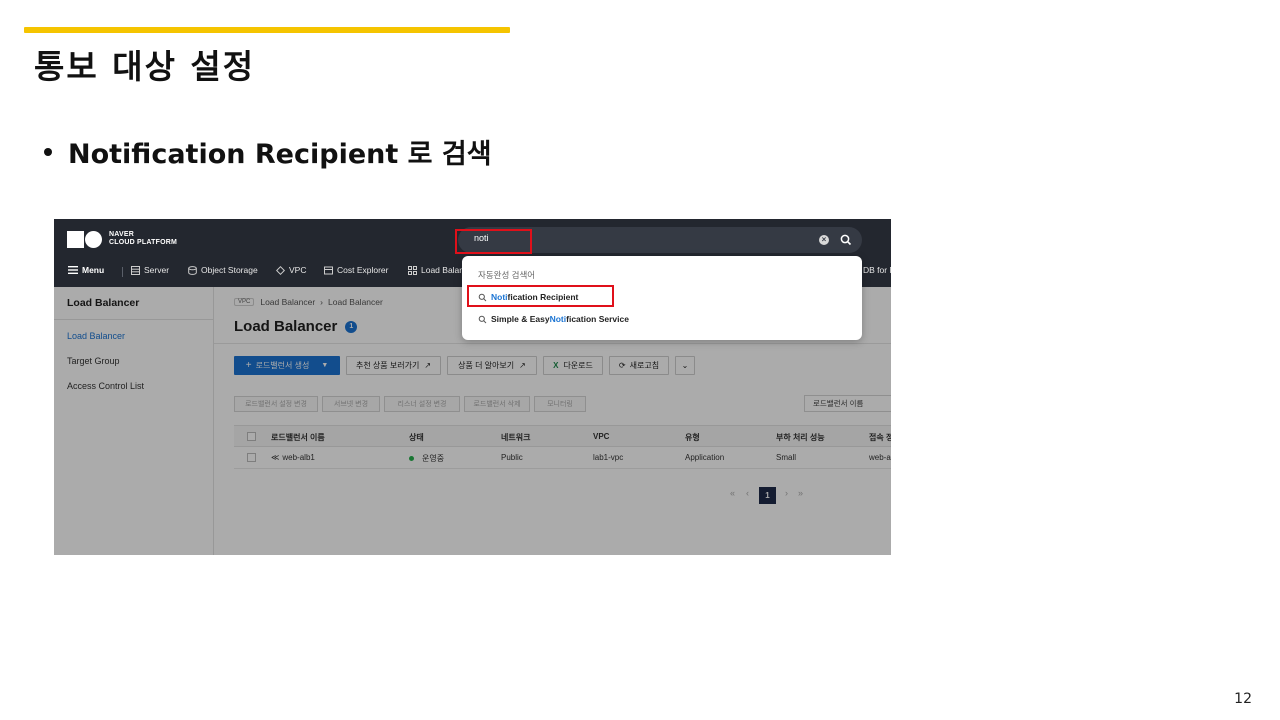 This screenshot has height=720, width=1280. I want to click on item-suffix: fication Service, so click(597, 319).